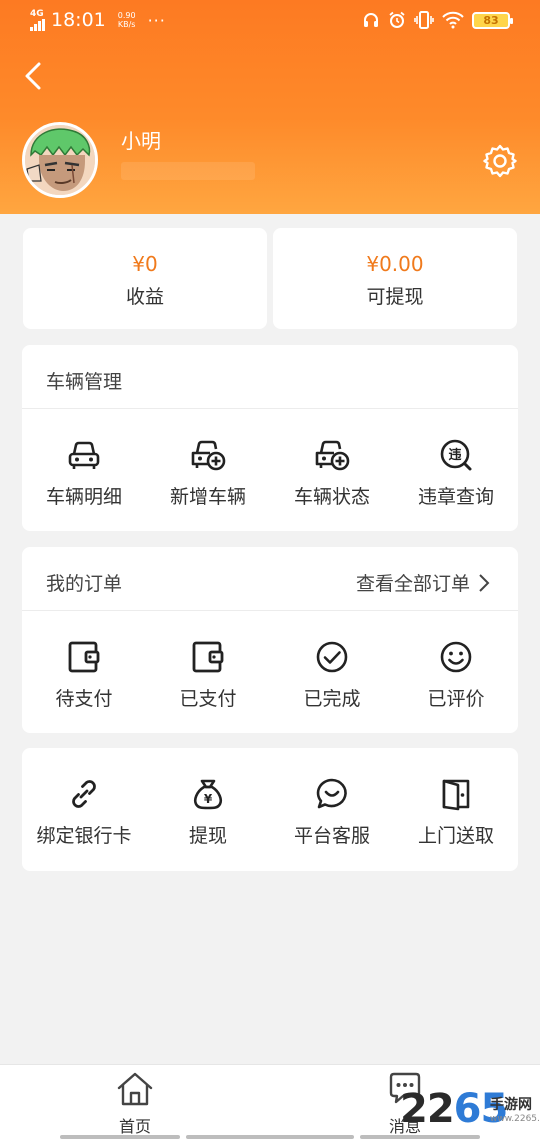 The width and height of the screenshot is (540, 1140). Describe the element at coordinates (270, 21) in the screenshot. I see `status-bar: 4G 18:01 0.90 KB/s ··· 83` at that location.